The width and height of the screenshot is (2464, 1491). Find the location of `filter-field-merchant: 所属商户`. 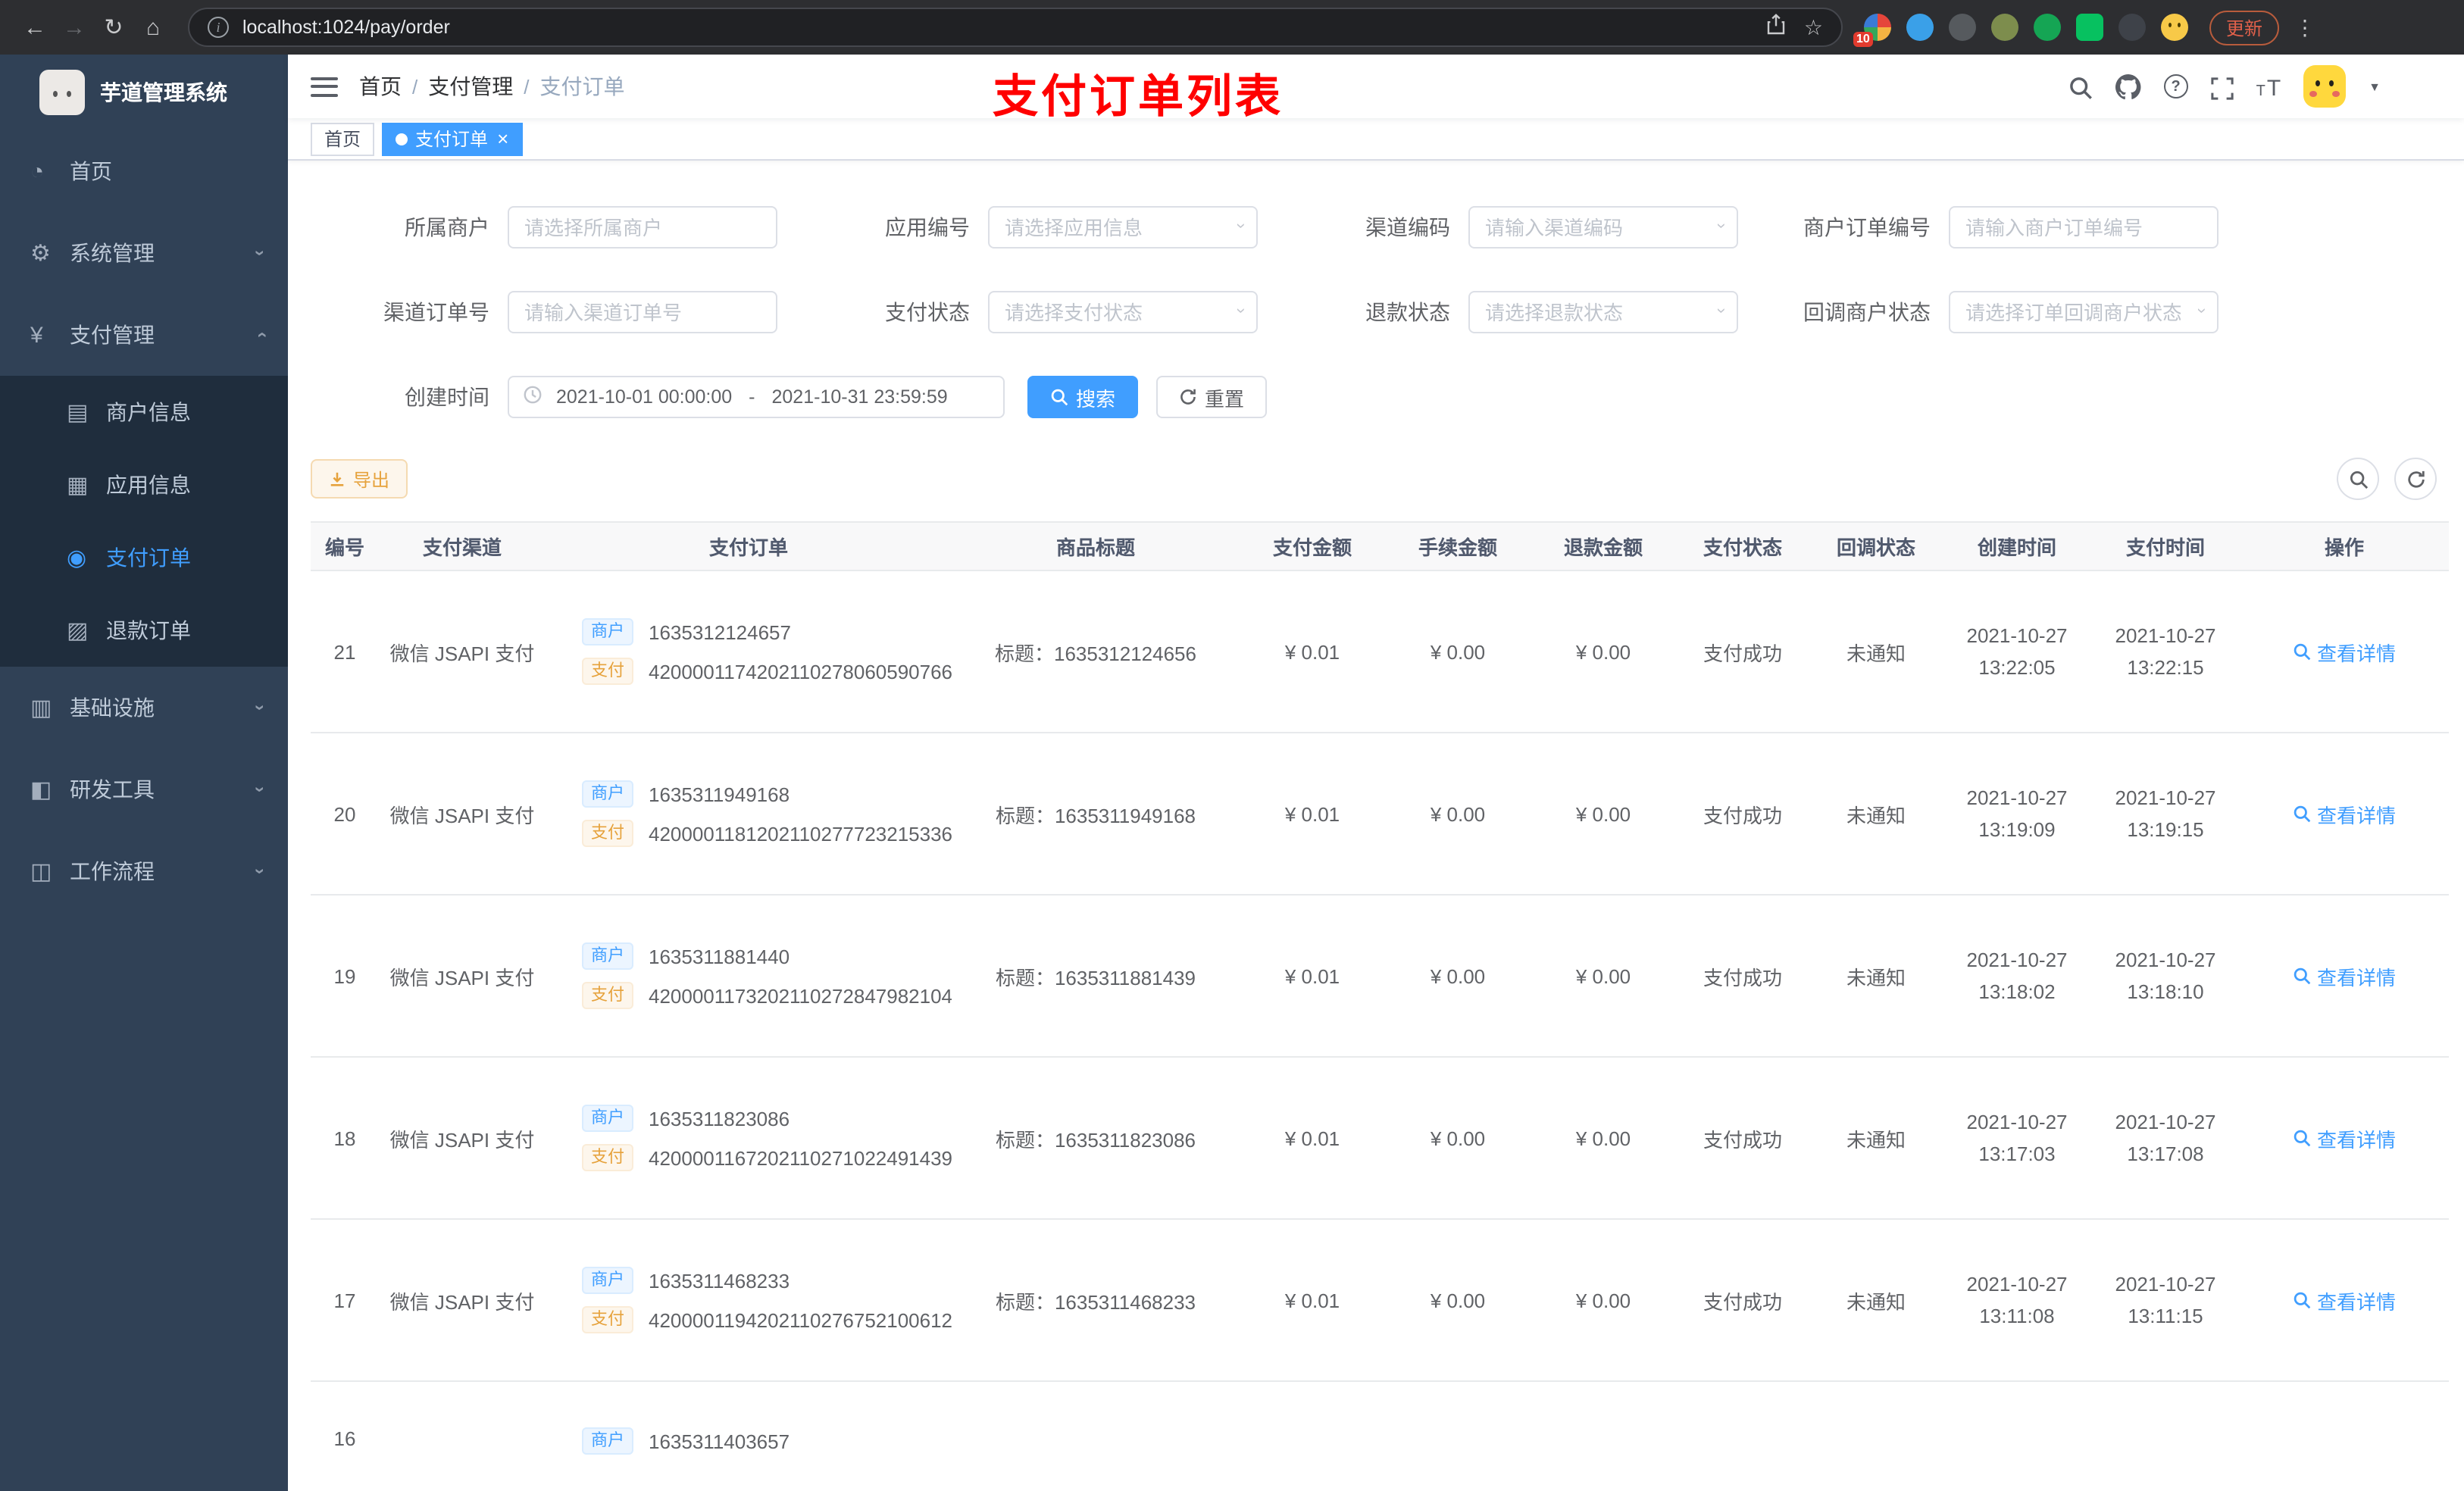

filter-field-merchant: 所属商户 is located at coordinates (544, 227).